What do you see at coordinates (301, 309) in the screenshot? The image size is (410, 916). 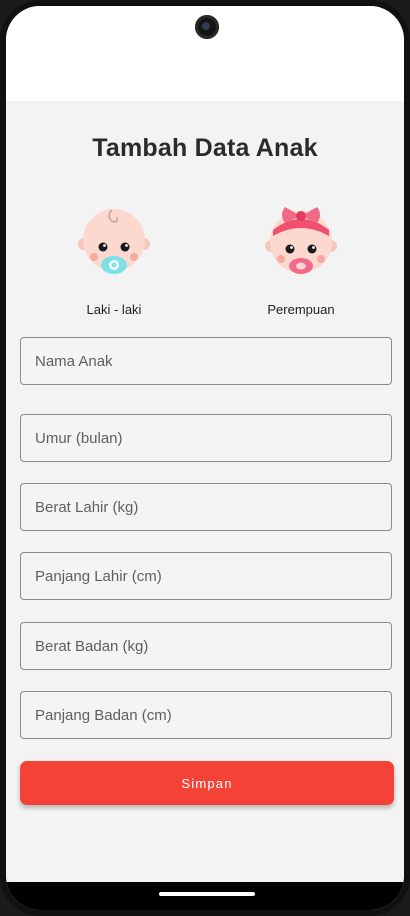 I see `gender-label-female: Perempuan` at bounding box center [301, 309].